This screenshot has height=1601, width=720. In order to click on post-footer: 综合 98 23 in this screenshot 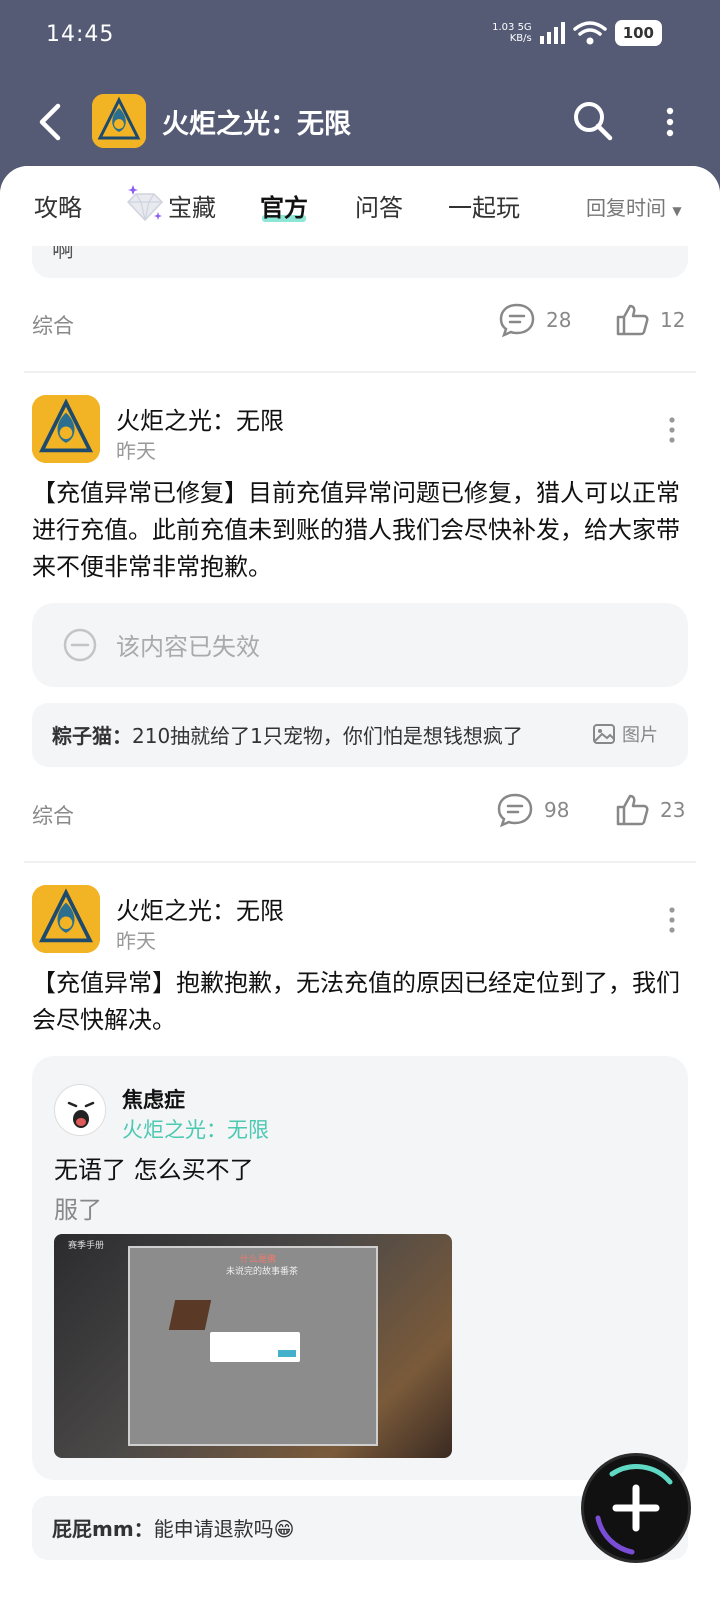, I will do `click(360, 813)`.